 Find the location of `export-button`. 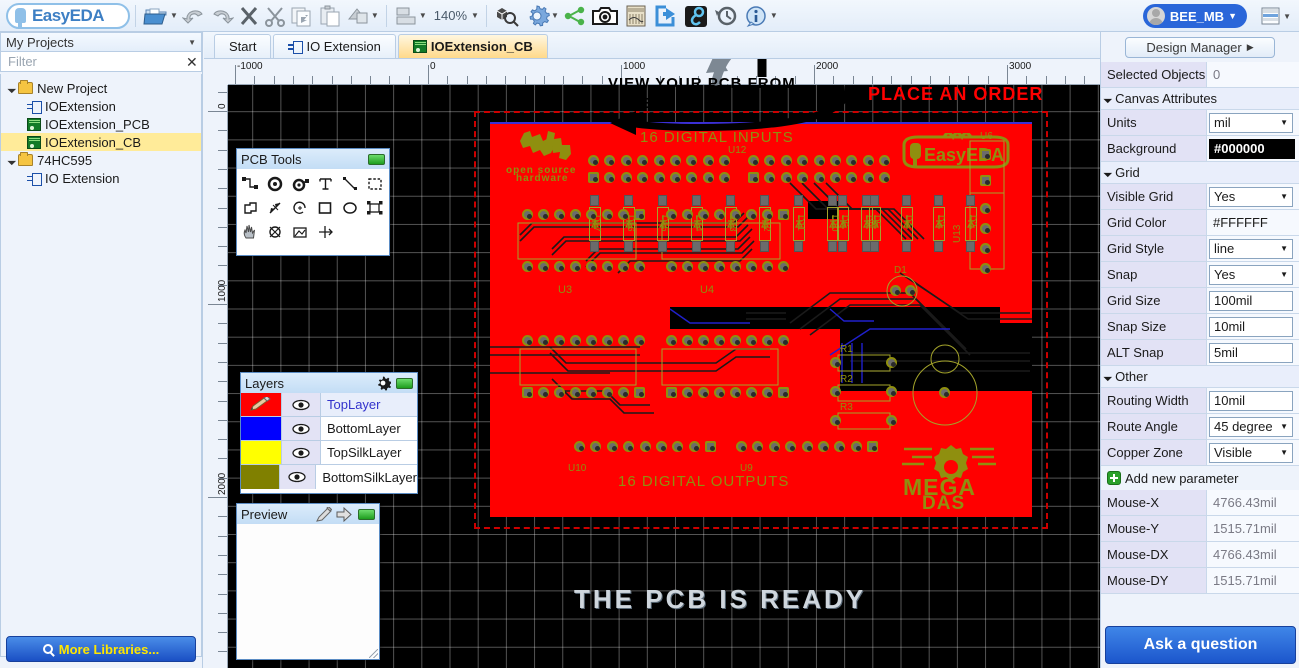

export-button is located at coordinates (666, 16).